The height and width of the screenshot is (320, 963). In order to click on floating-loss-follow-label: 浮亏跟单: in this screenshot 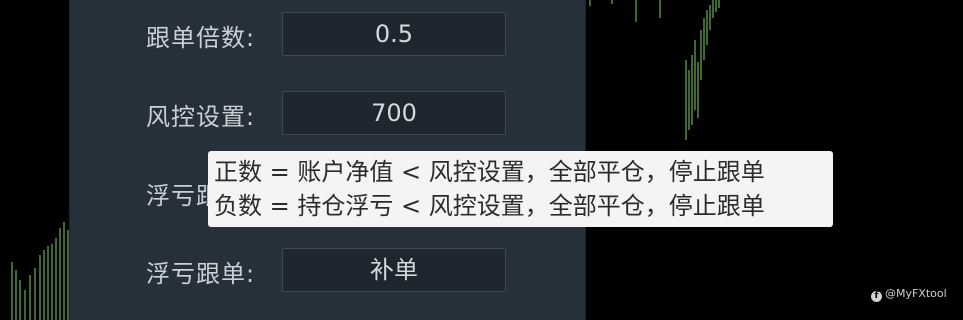, I will do `click(201, 274)`.